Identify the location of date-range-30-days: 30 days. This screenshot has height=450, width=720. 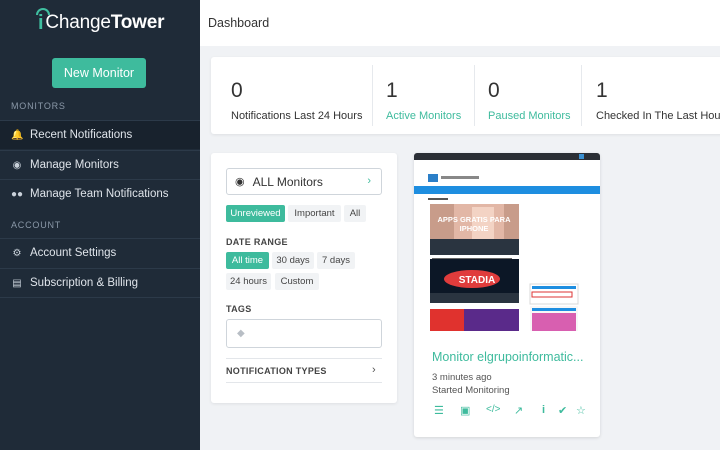
(293, 260).